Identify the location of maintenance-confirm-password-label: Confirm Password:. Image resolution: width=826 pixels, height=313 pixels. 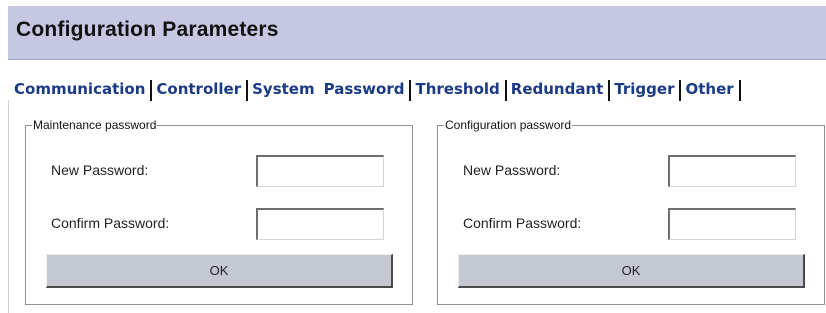
(110, 223).